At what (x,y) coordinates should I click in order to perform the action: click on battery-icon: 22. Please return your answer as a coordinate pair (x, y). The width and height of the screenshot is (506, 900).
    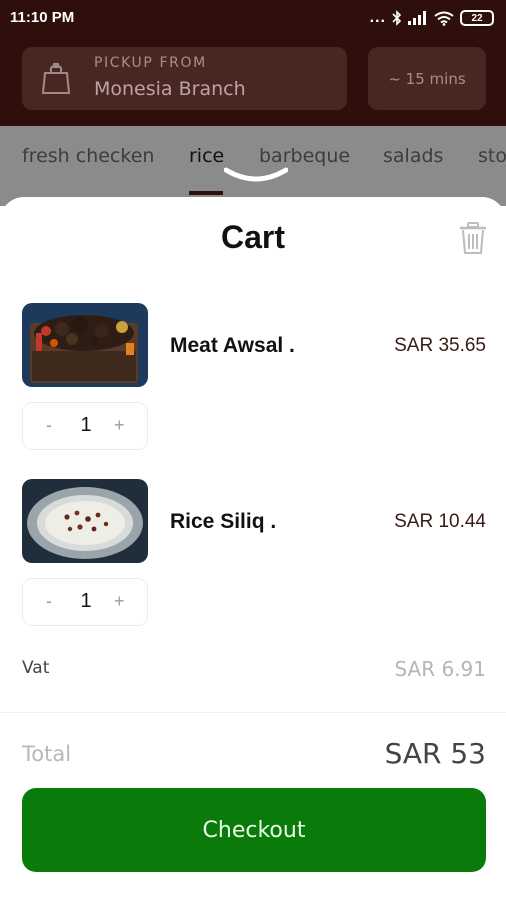
    Looking at the image, I should click on (477, 18).